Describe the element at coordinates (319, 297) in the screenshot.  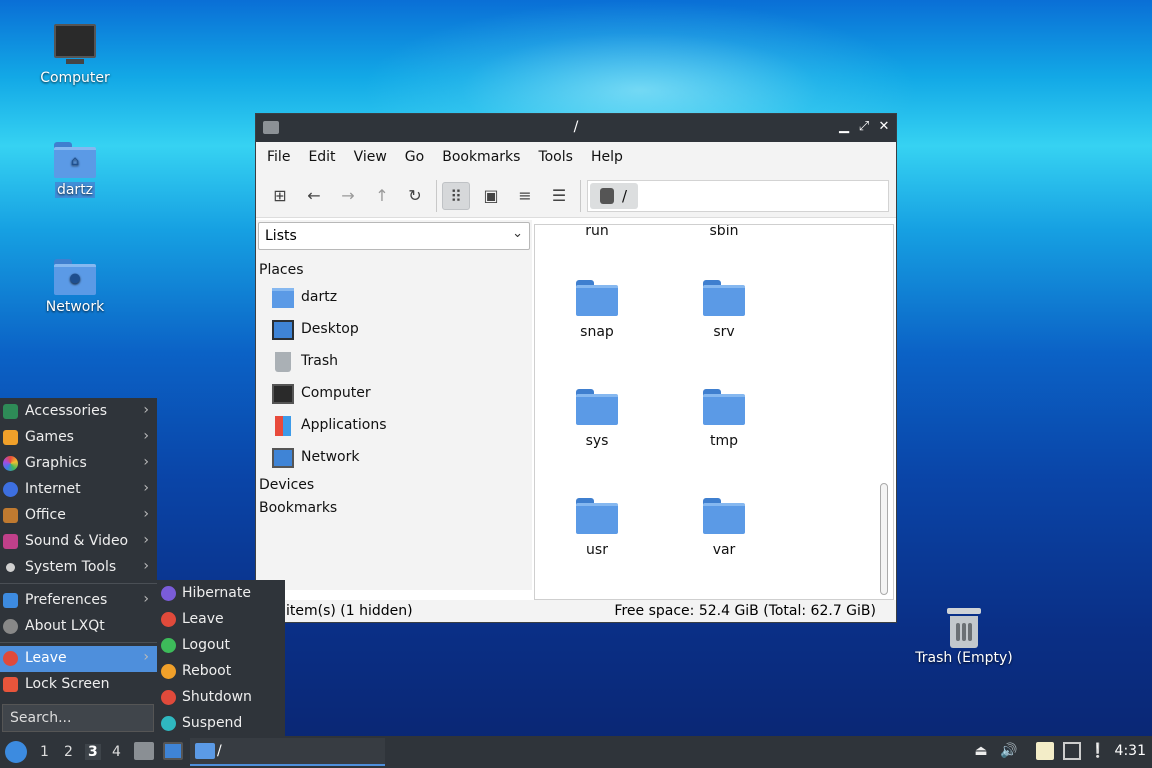
I see `place-label: dartz` at that location.